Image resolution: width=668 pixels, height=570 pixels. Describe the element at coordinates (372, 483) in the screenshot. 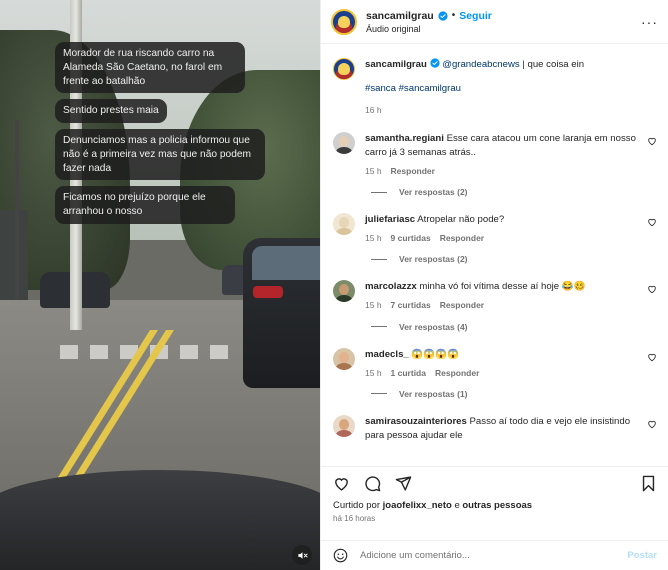

I see `comment-bubble-icon` at that location.